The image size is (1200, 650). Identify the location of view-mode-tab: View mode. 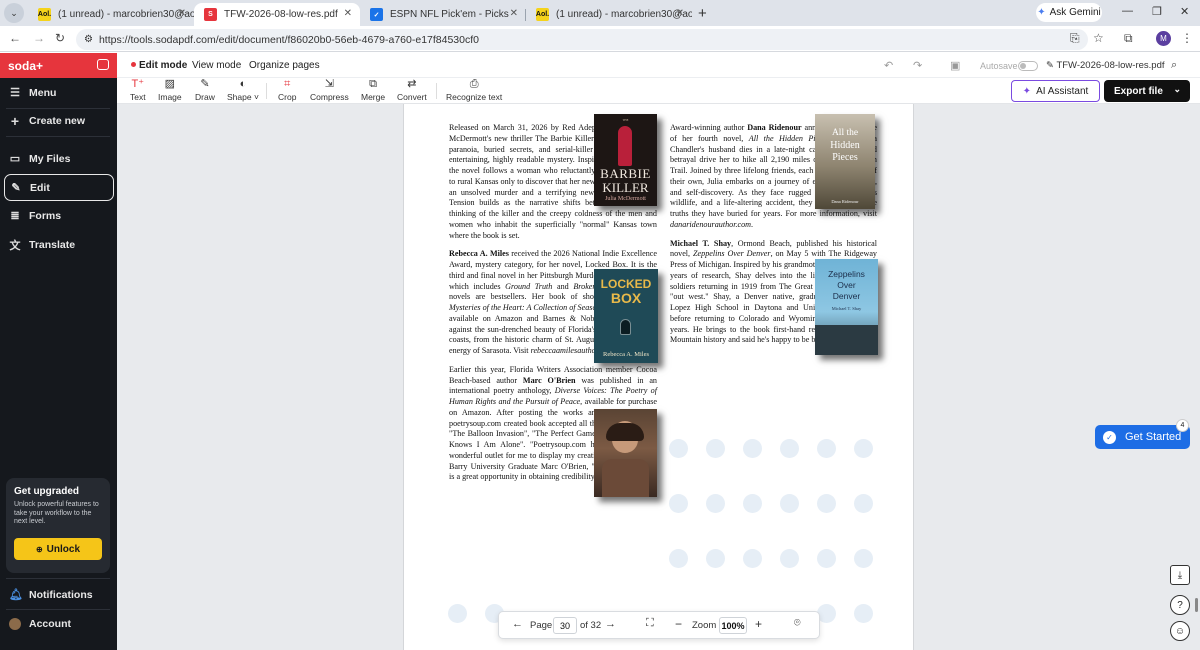
(216, 65).